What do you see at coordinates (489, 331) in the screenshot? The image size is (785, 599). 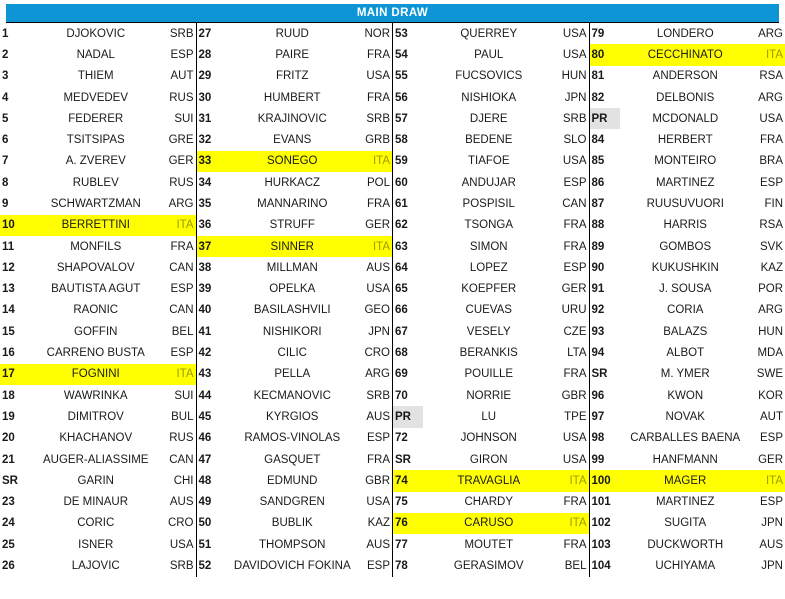 I see `player-name: VESELY` at bounding box center [489, 331].